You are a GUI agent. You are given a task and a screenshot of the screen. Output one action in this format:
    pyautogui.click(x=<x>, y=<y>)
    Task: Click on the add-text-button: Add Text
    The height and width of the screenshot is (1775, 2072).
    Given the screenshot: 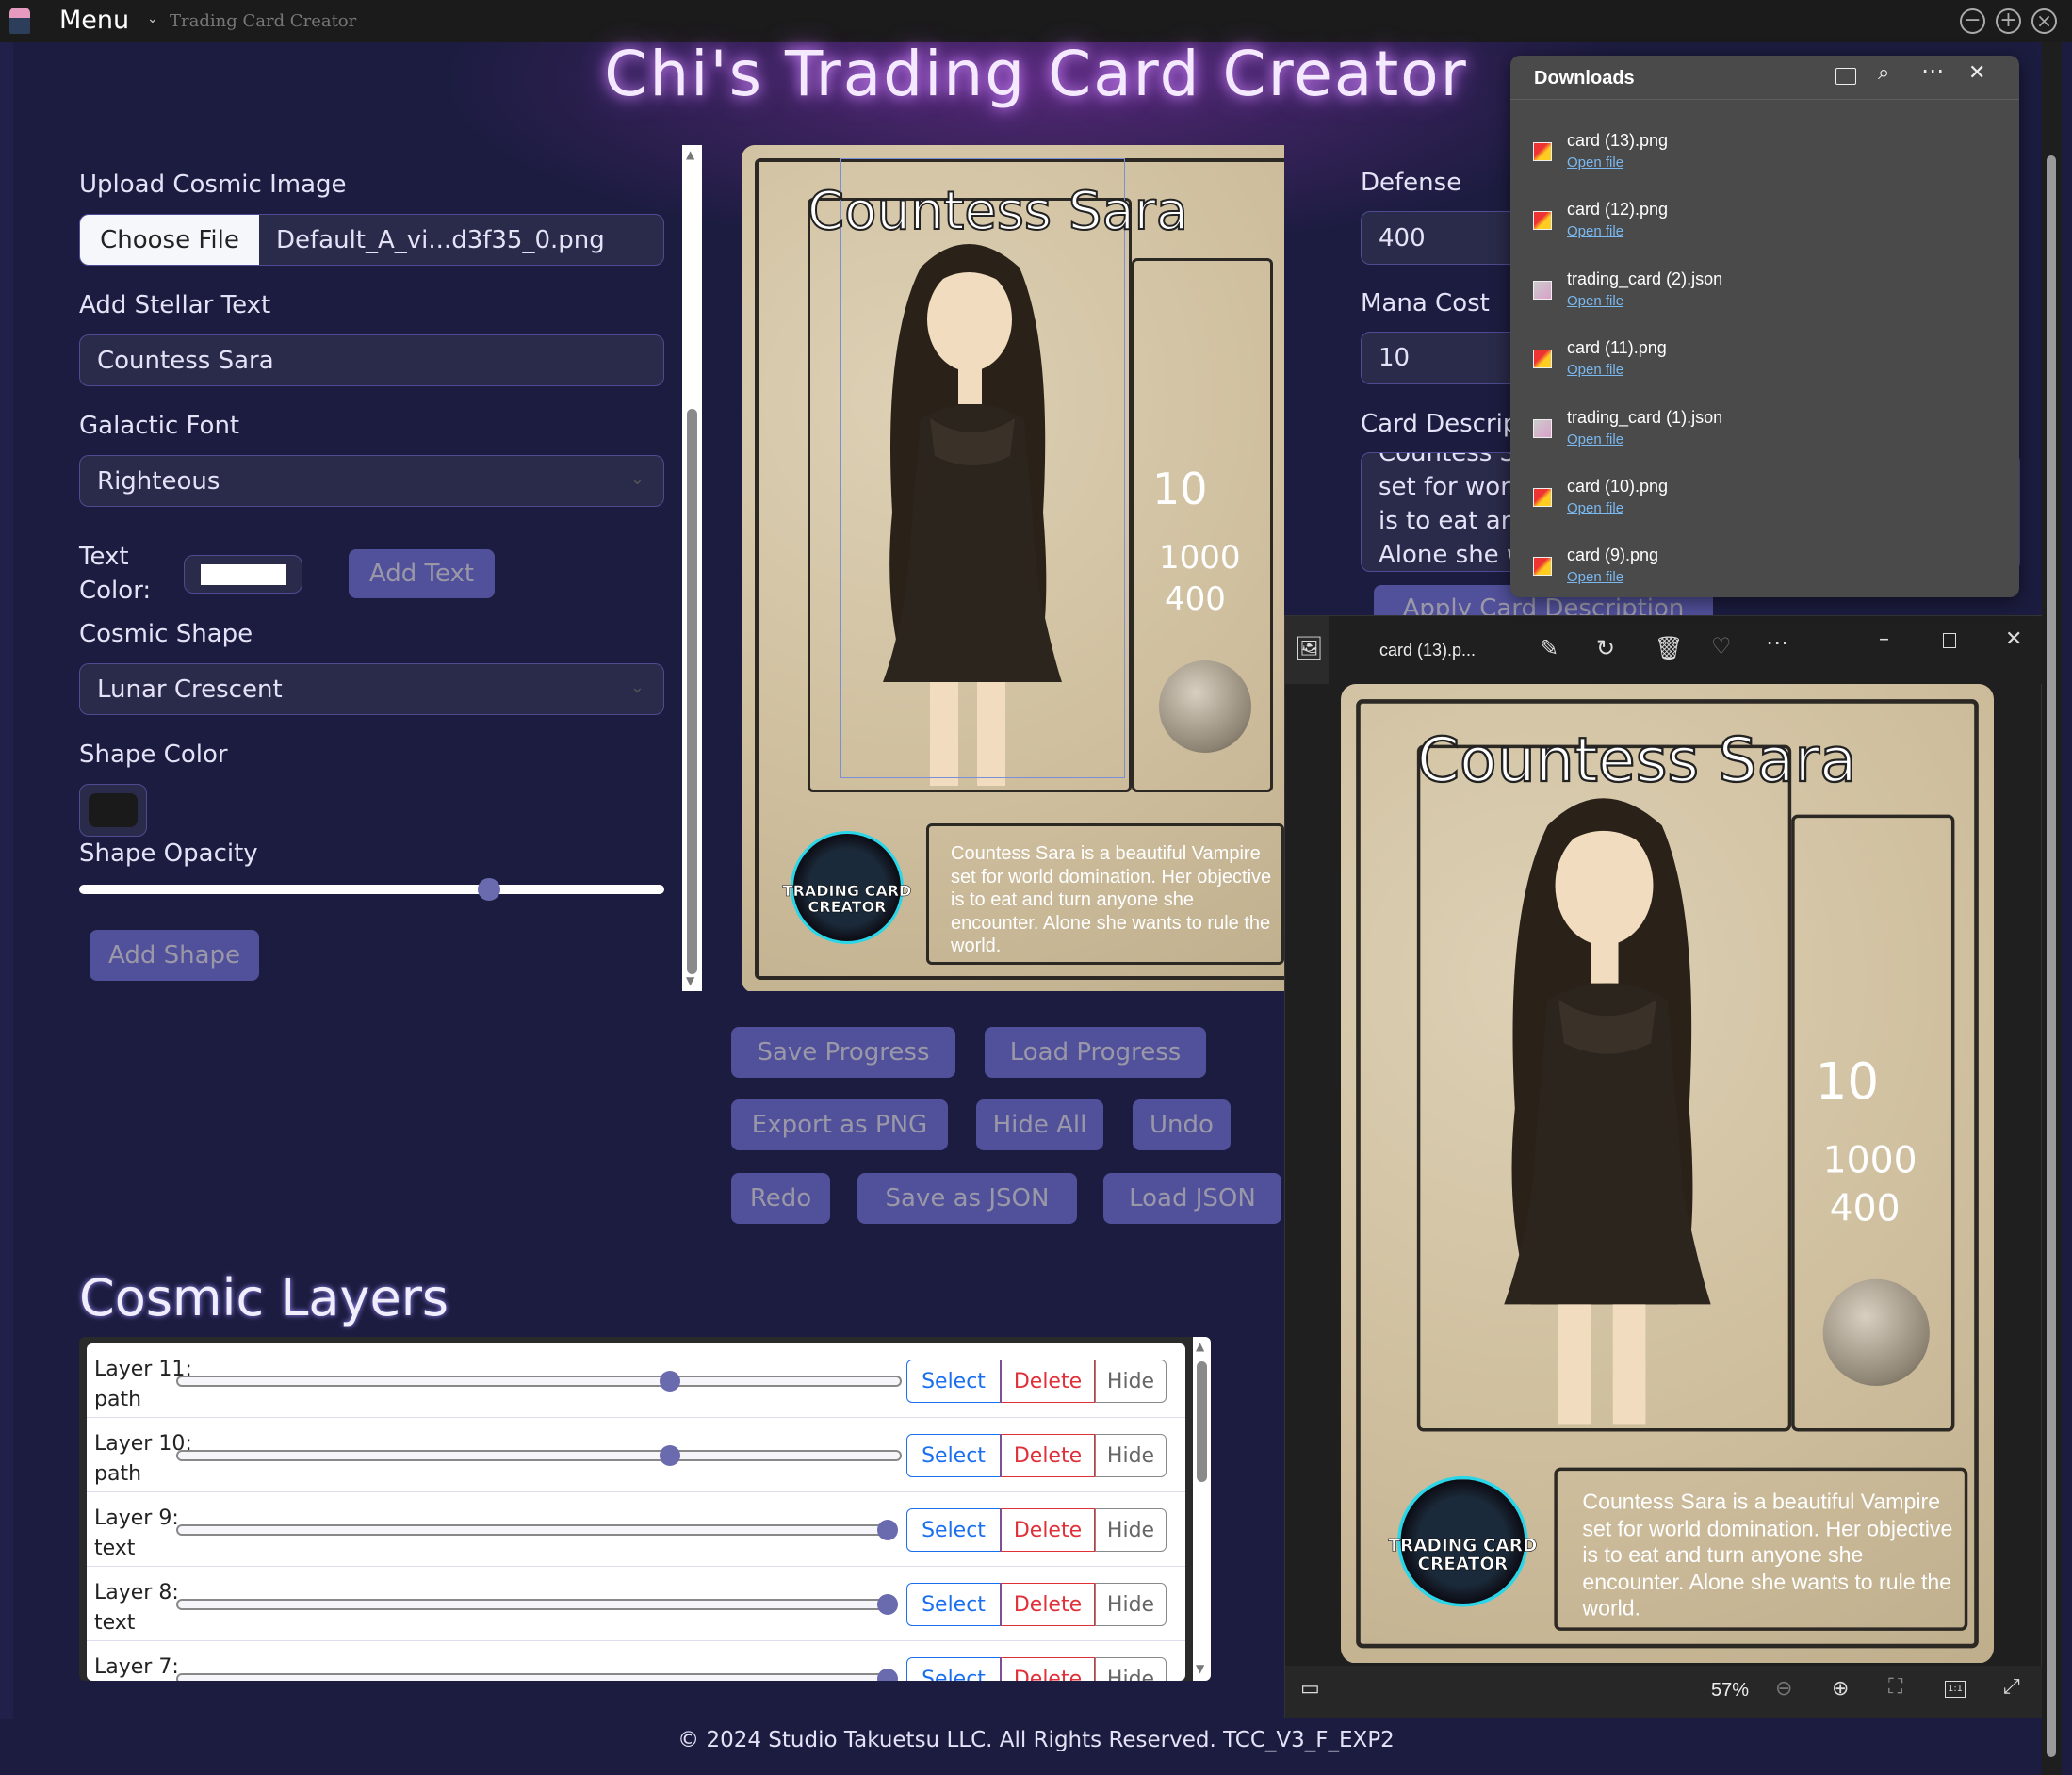 What is the action you would take?
    pyautogui.click(x=422, y=573)
    